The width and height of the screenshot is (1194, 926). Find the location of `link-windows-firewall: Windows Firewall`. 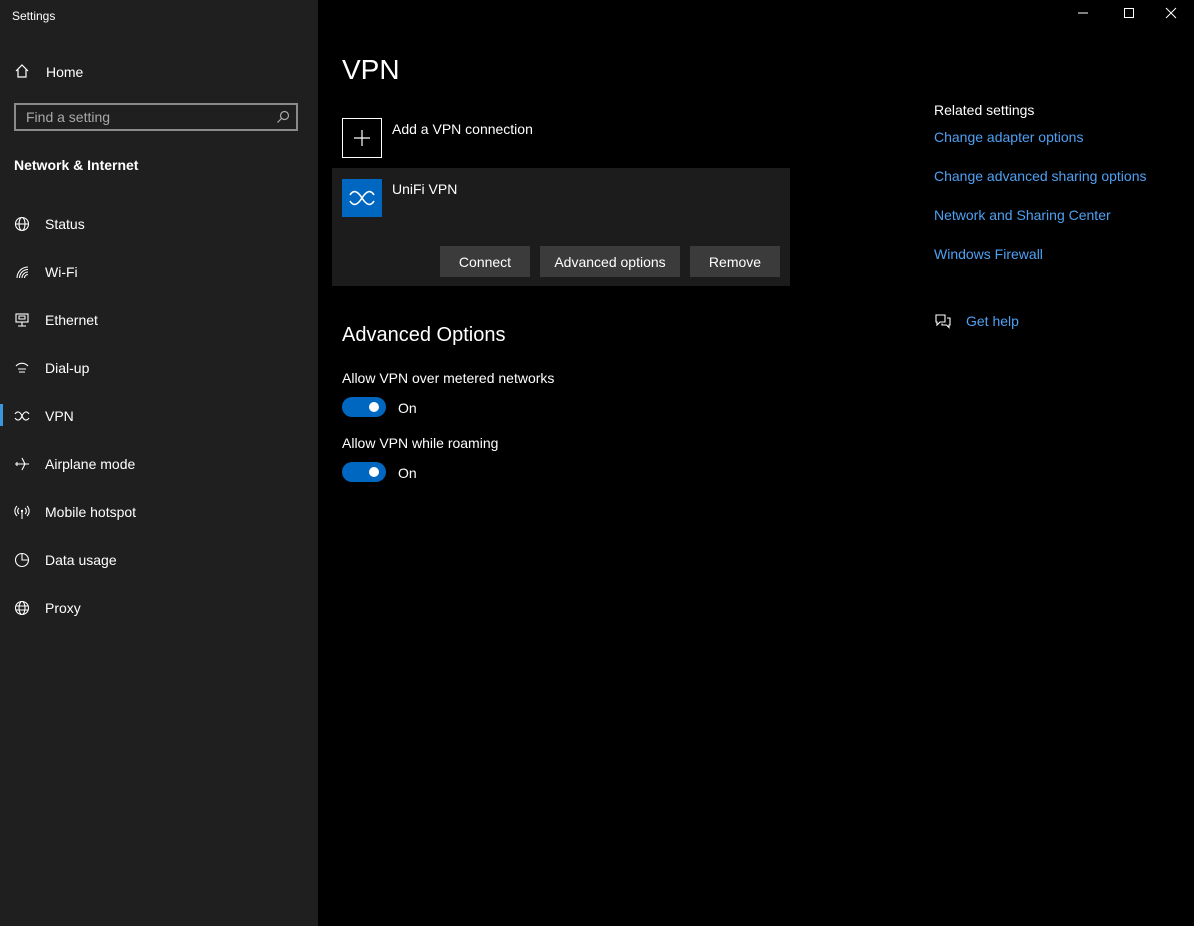

link-windows-firewall: Windows Firewall is located at coordinates (988, 254).